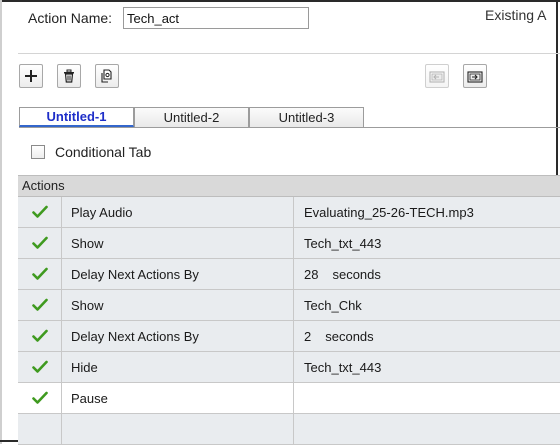  Describe the element at coordinates (76, 117) in the screenshot. I see `tab-untitled-1: Untitled-1` at that location.